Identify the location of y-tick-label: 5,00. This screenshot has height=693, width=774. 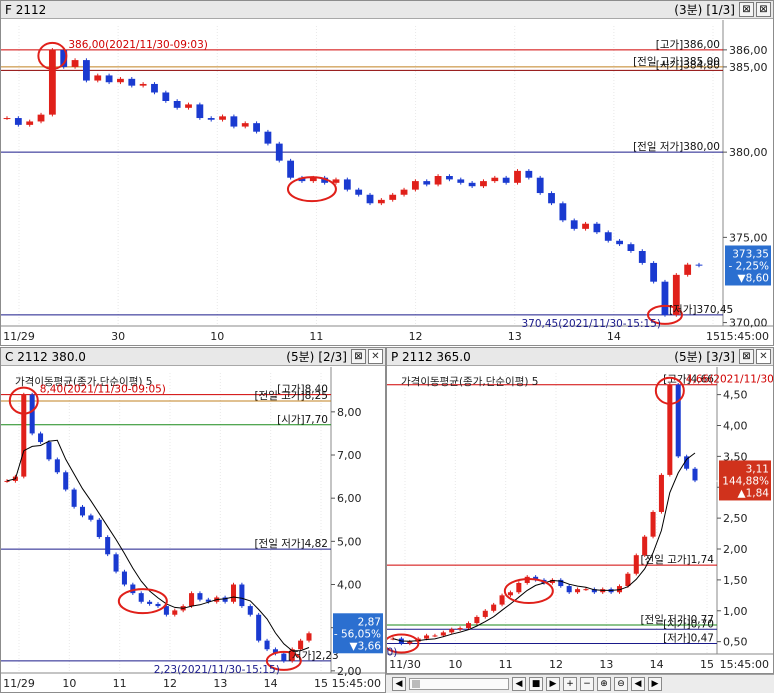
(349, 541).